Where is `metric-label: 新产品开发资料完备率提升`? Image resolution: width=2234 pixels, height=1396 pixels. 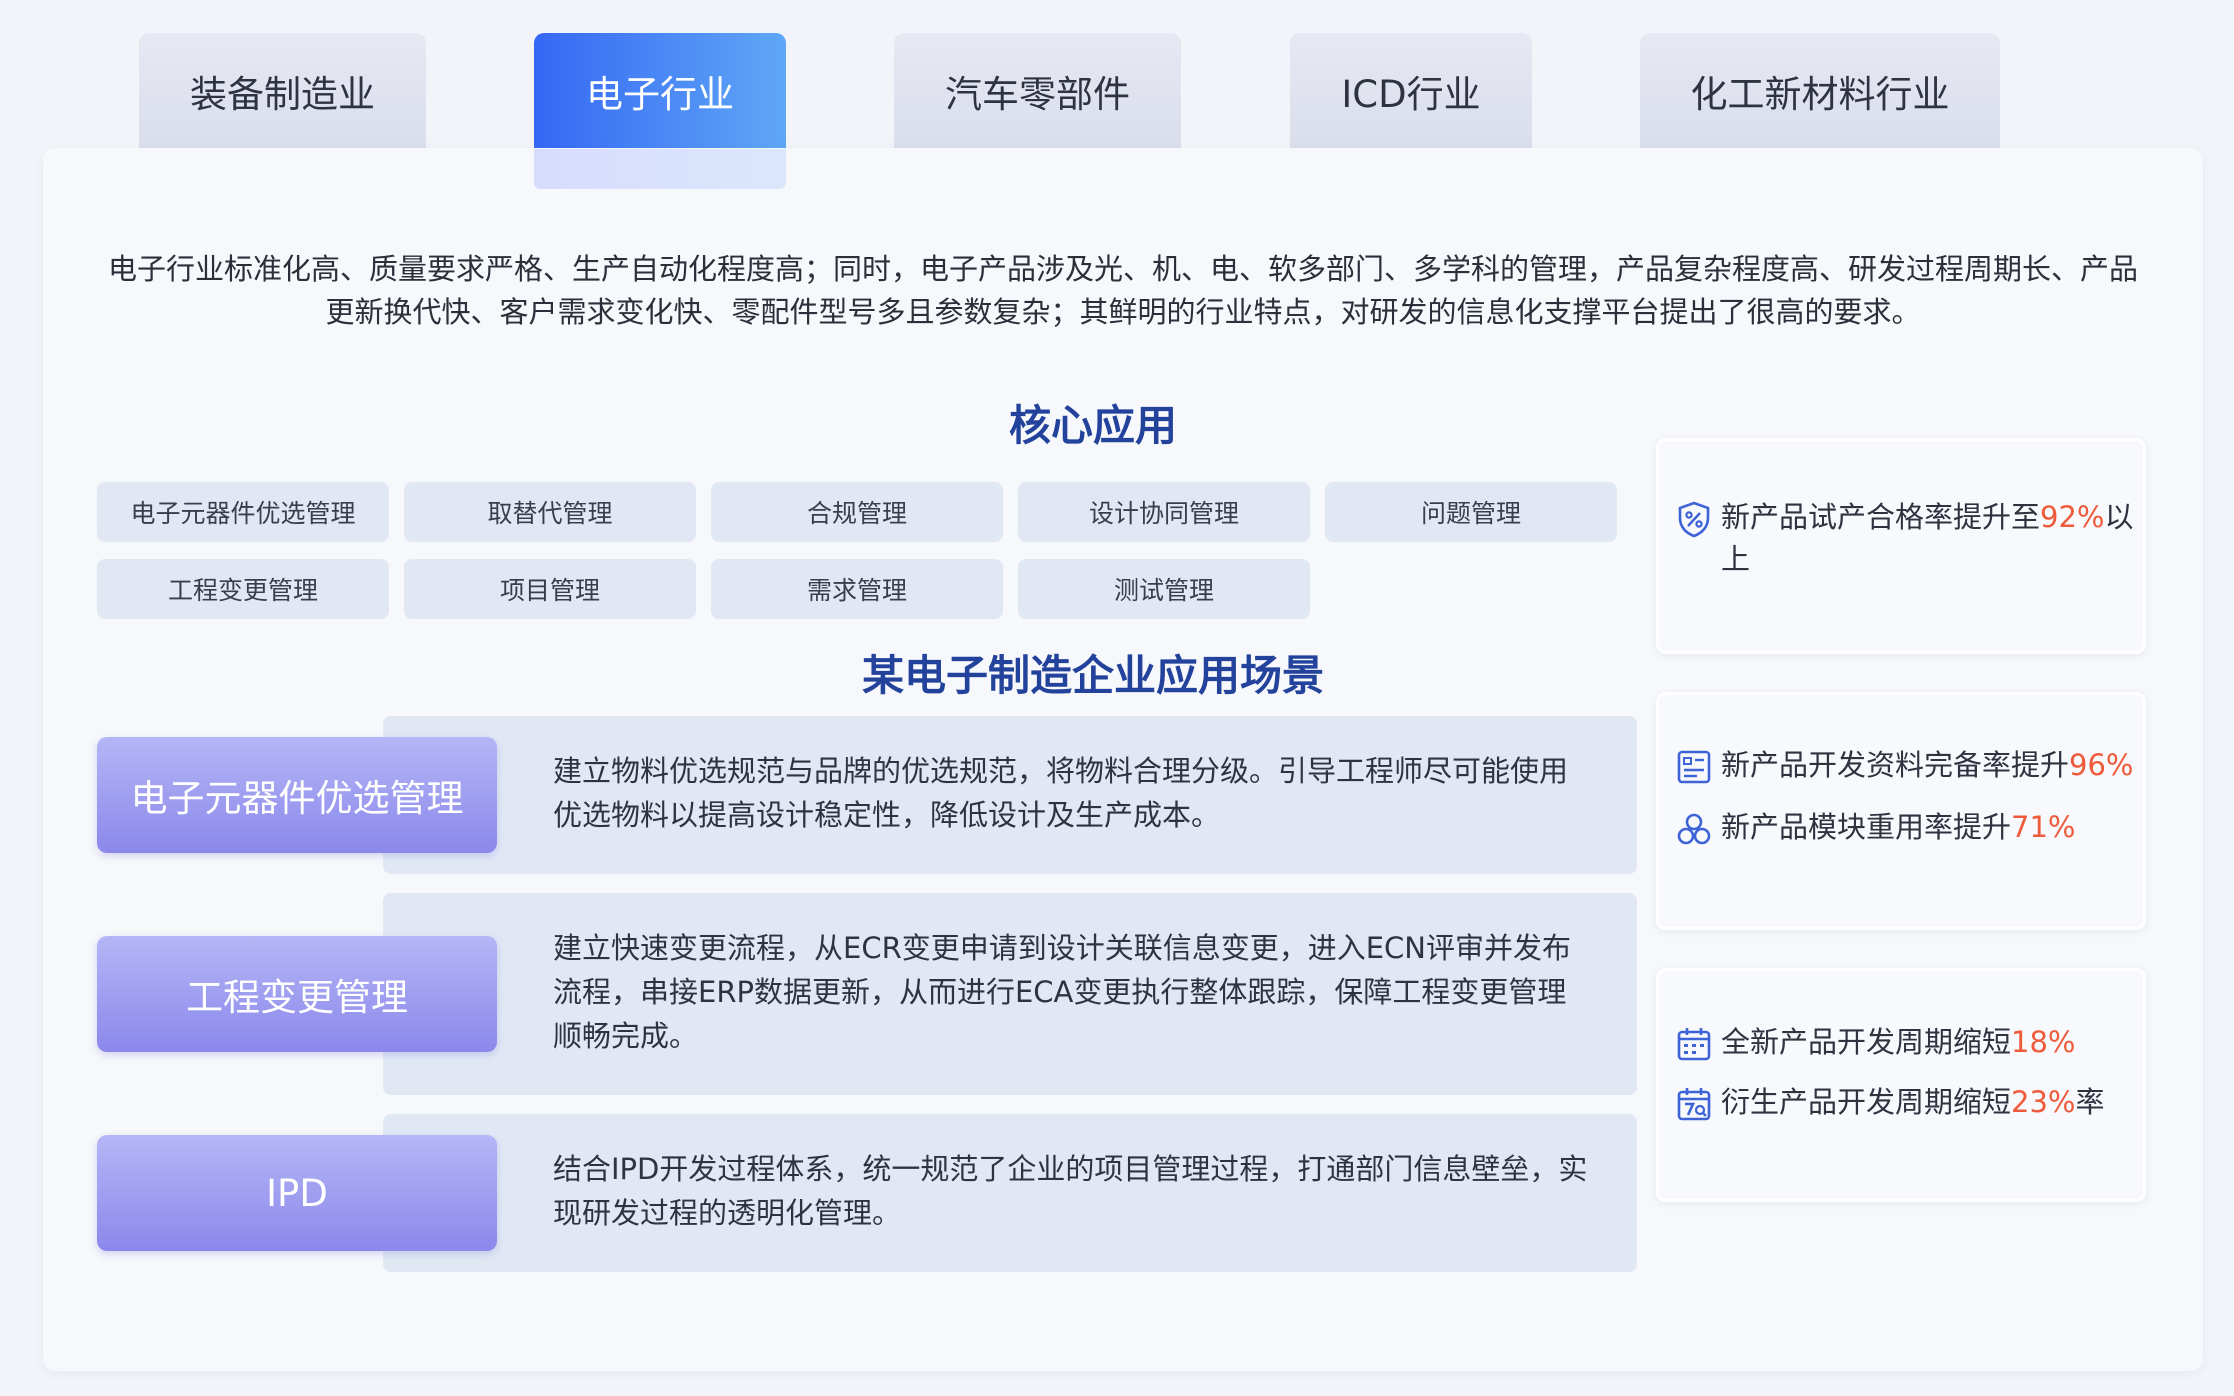 metric-label: 新产品开发资料完备率提升 is located at coordinates (1895, 765).